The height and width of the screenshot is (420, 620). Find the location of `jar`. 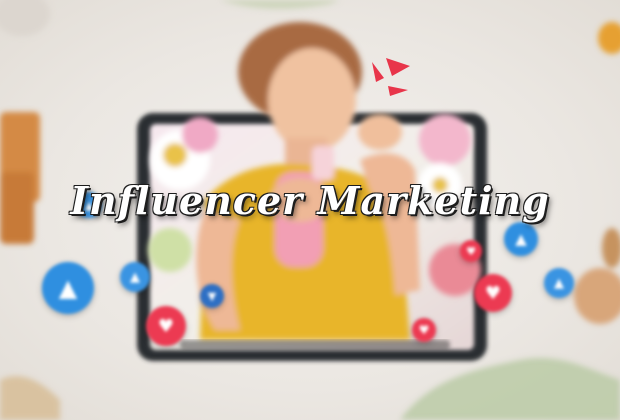

jar is located at coordinates (25, 18).